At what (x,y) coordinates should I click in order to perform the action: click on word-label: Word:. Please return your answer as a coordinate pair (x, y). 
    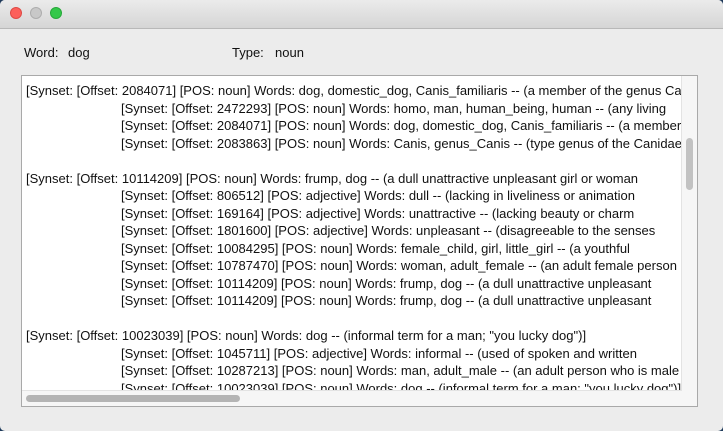
    Looking at the image, I should click on (41, 52).